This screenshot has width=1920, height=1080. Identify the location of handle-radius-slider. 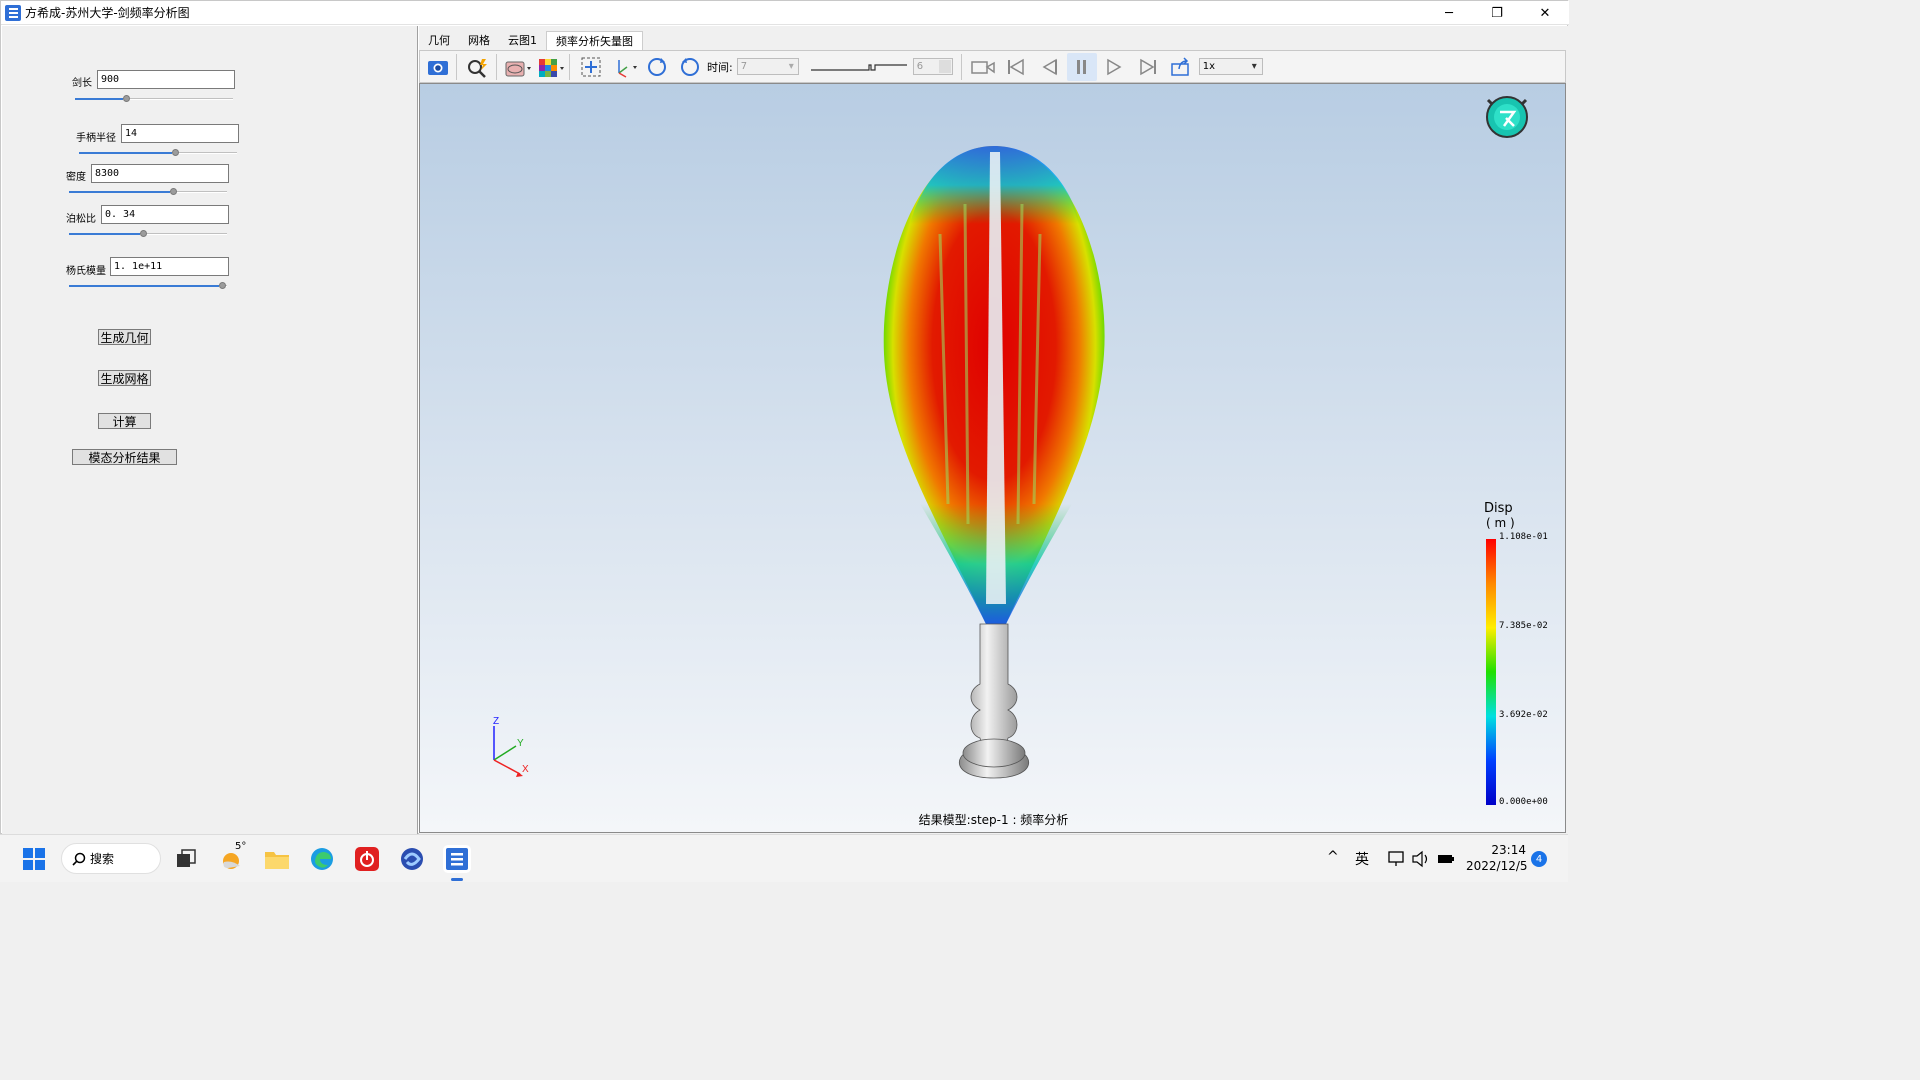
(158, 153).